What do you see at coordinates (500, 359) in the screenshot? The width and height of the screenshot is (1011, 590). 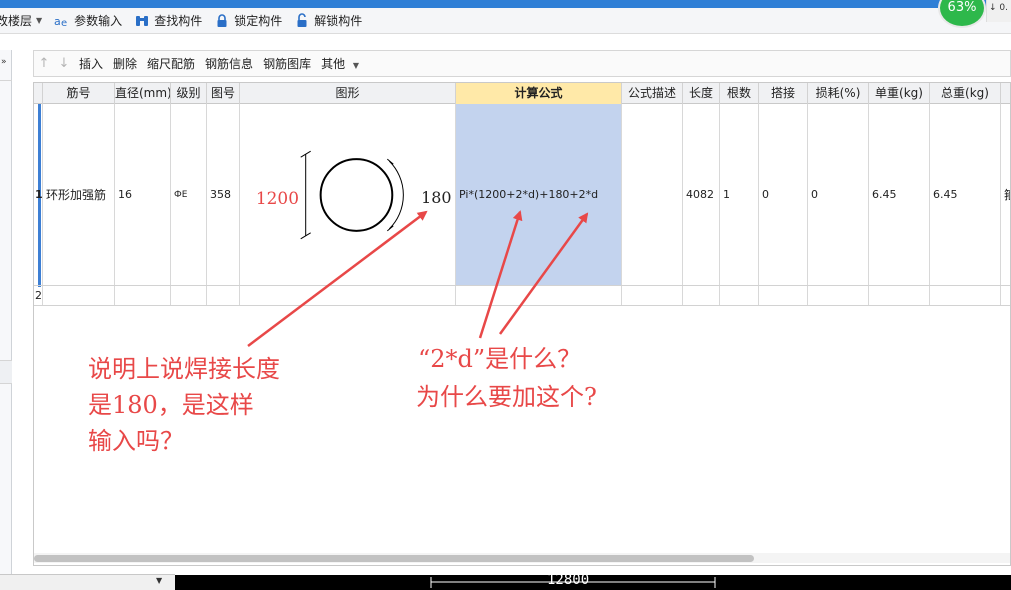 I see `annotation-right-line1: “2*d”是什么？` at bounding box center [500, 359].